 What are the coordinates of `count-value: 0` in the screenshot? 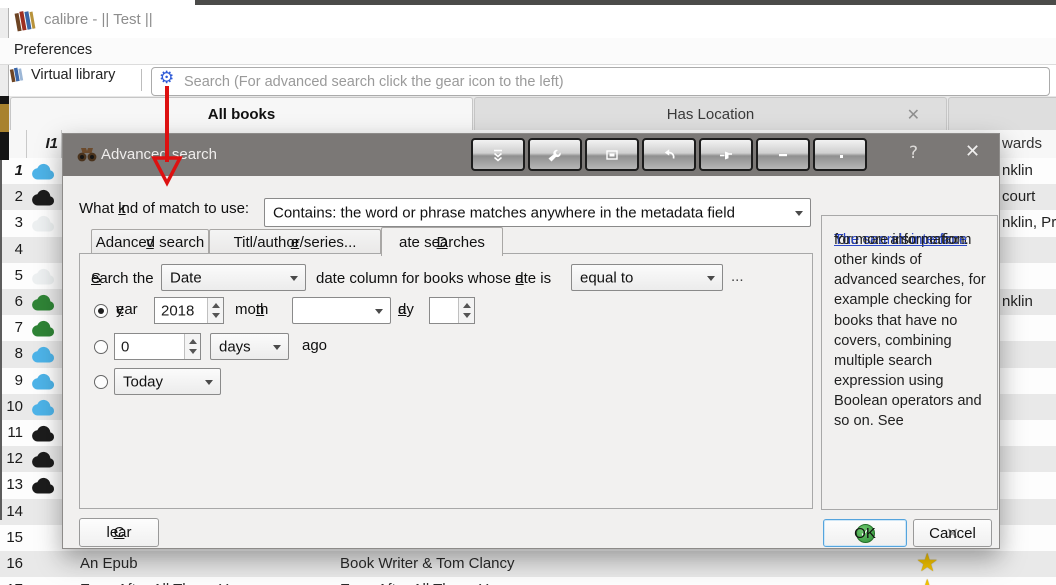 It's located at (125, 346).